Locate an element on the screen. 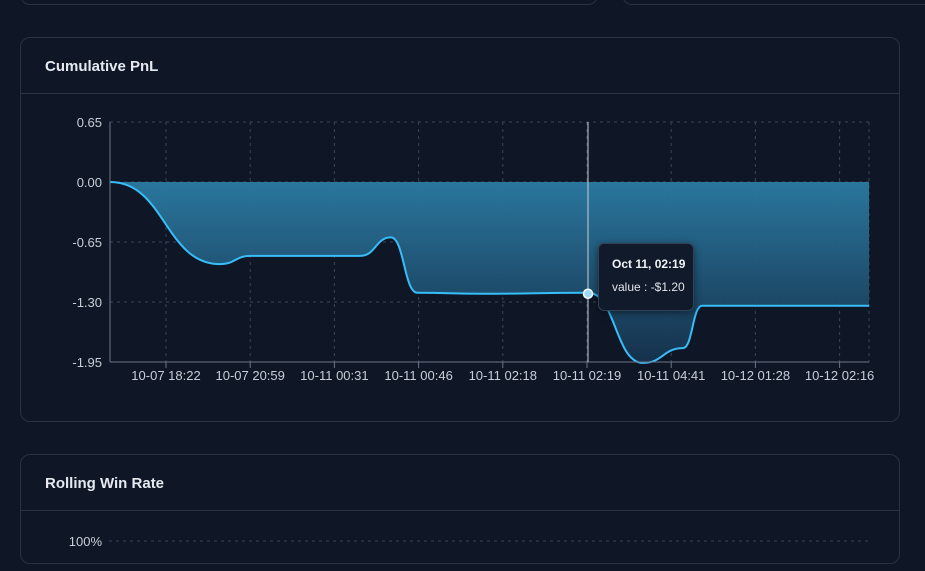  x-tick-label: 10-12 01:28 is located at coordinates (755, 375).